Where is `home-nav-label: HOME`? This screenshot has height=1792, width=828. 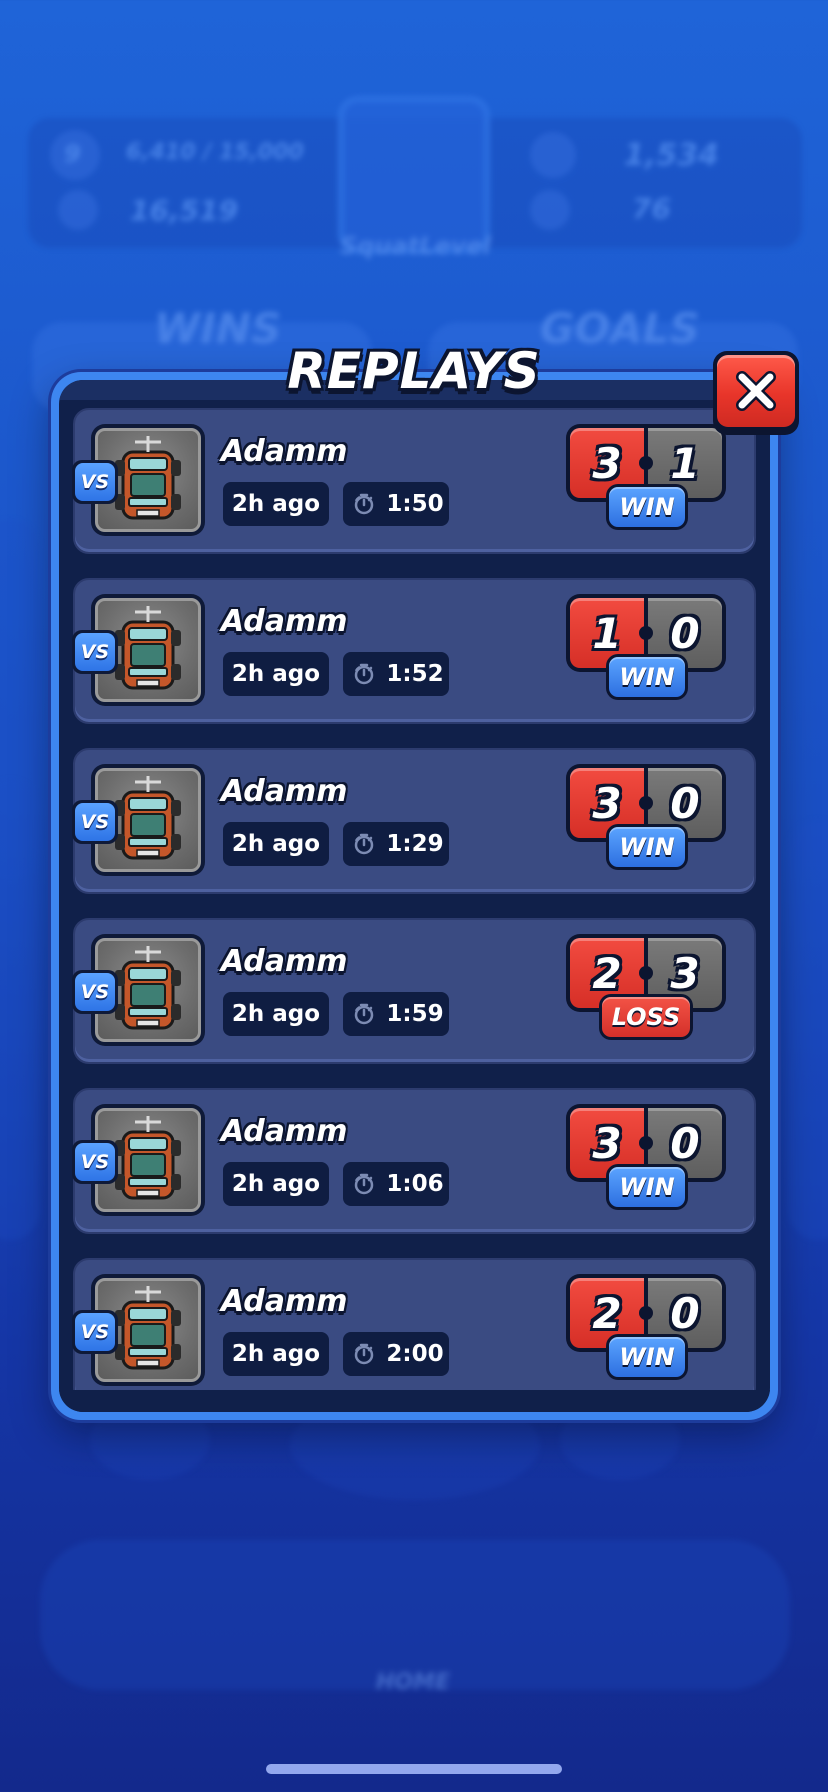
home-nav-label: HOME is located at coordinates (413, 1682).